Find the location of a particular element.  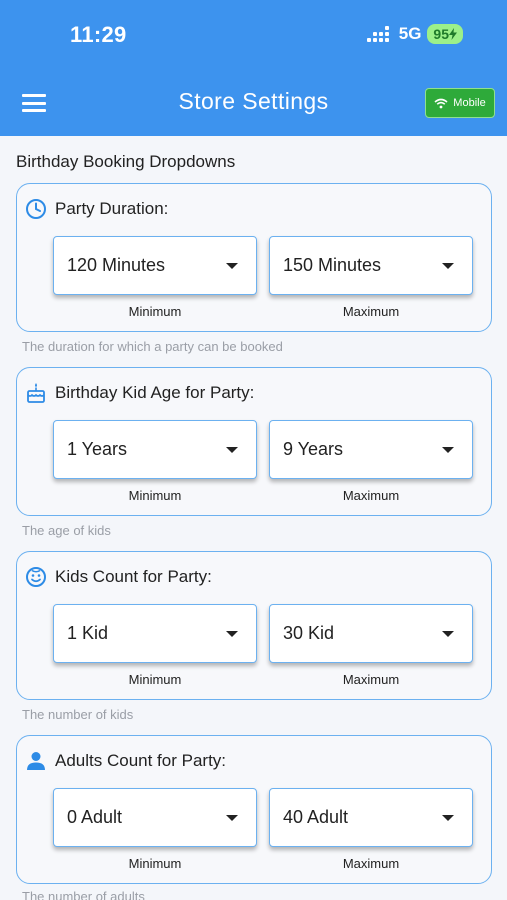

dropdown-value: 40 Adult is located at coordinates (316, 817).